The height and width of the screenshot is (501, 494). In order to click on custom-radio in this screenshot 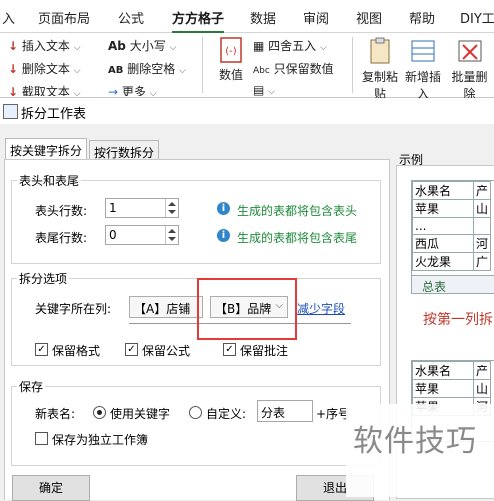, I will do `click(195, 412)`.